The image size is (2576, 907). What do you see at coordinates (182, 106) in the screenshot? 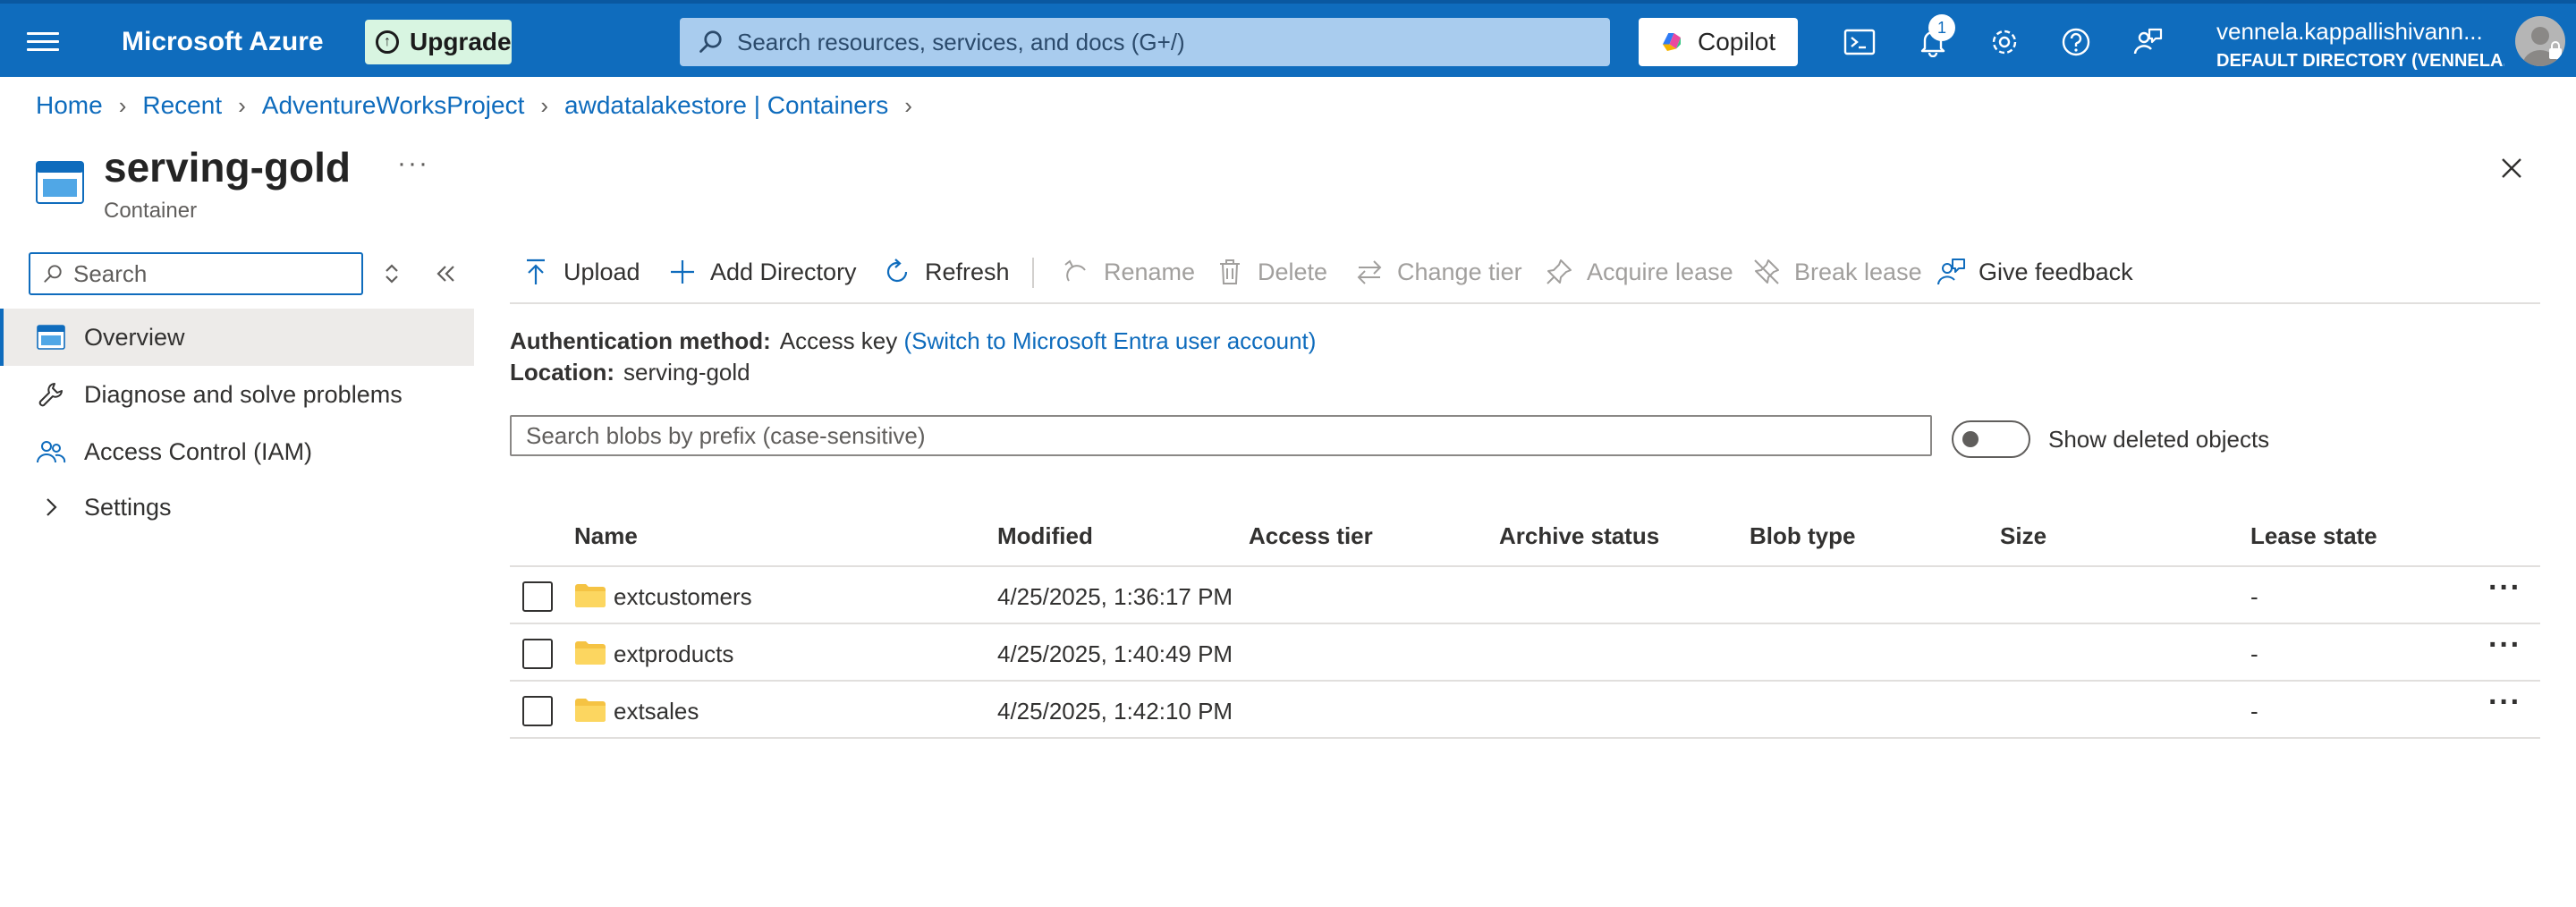
I see `breadcrumb-recent: Recent` at bounding box center [182, 106].